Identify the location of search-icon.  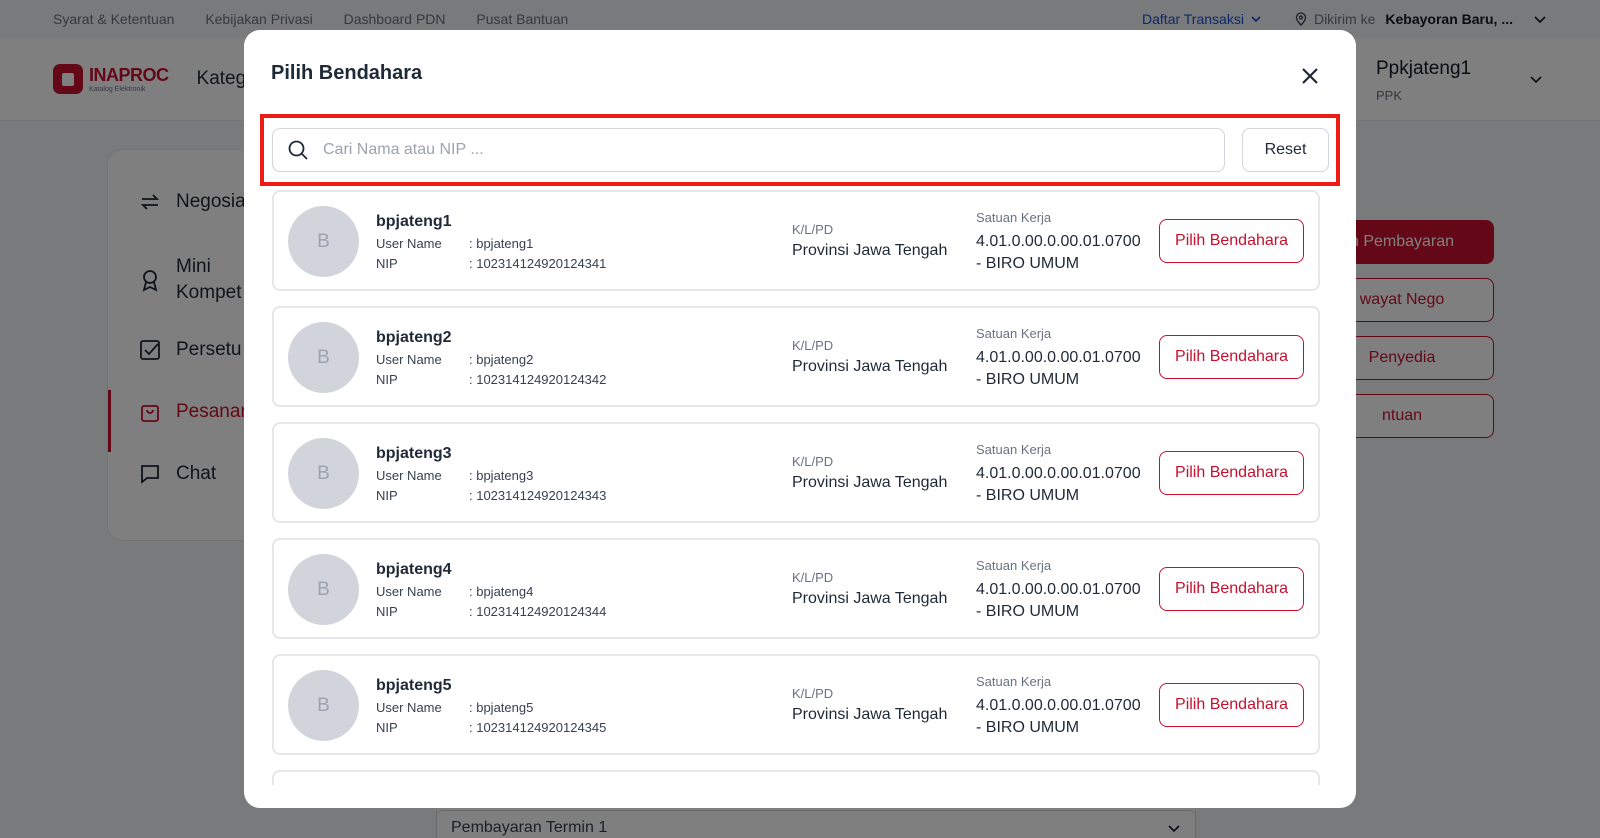
(298, 150).